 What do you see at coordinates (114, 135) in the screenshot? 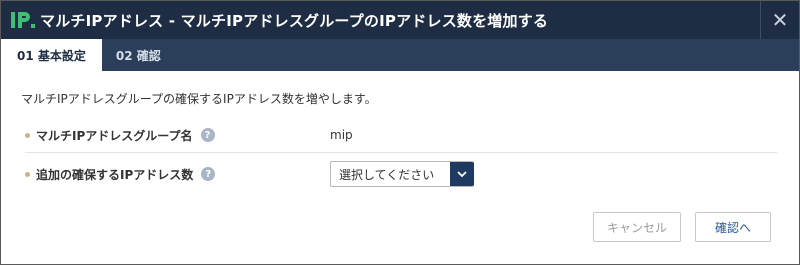
I see `group-name-label: マルチIPアドレスグループ名` at bounding box center [114, 135].